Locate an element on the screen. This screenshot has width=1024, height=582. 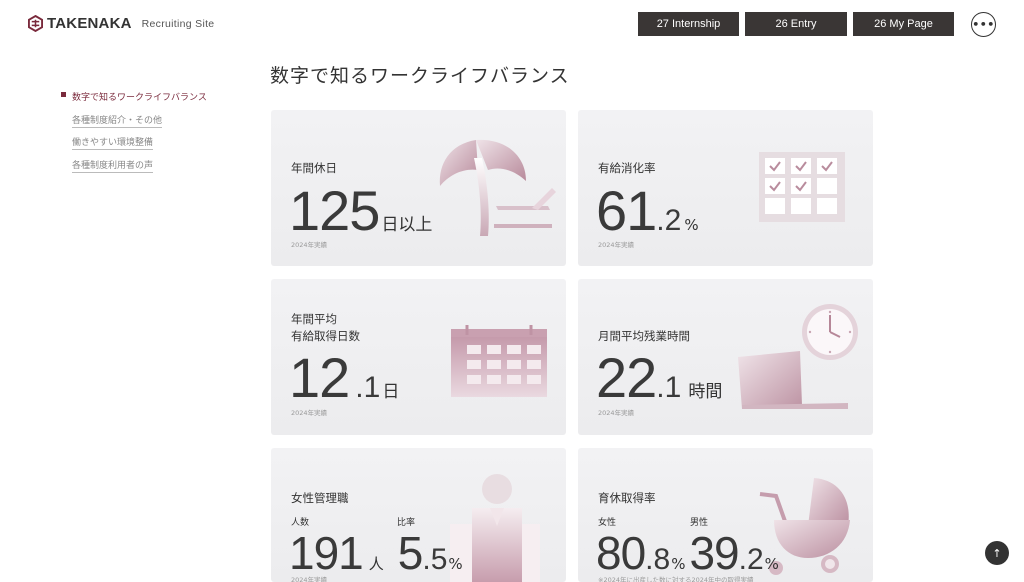
menu-button: ••• is located at coordinates (983, 24).